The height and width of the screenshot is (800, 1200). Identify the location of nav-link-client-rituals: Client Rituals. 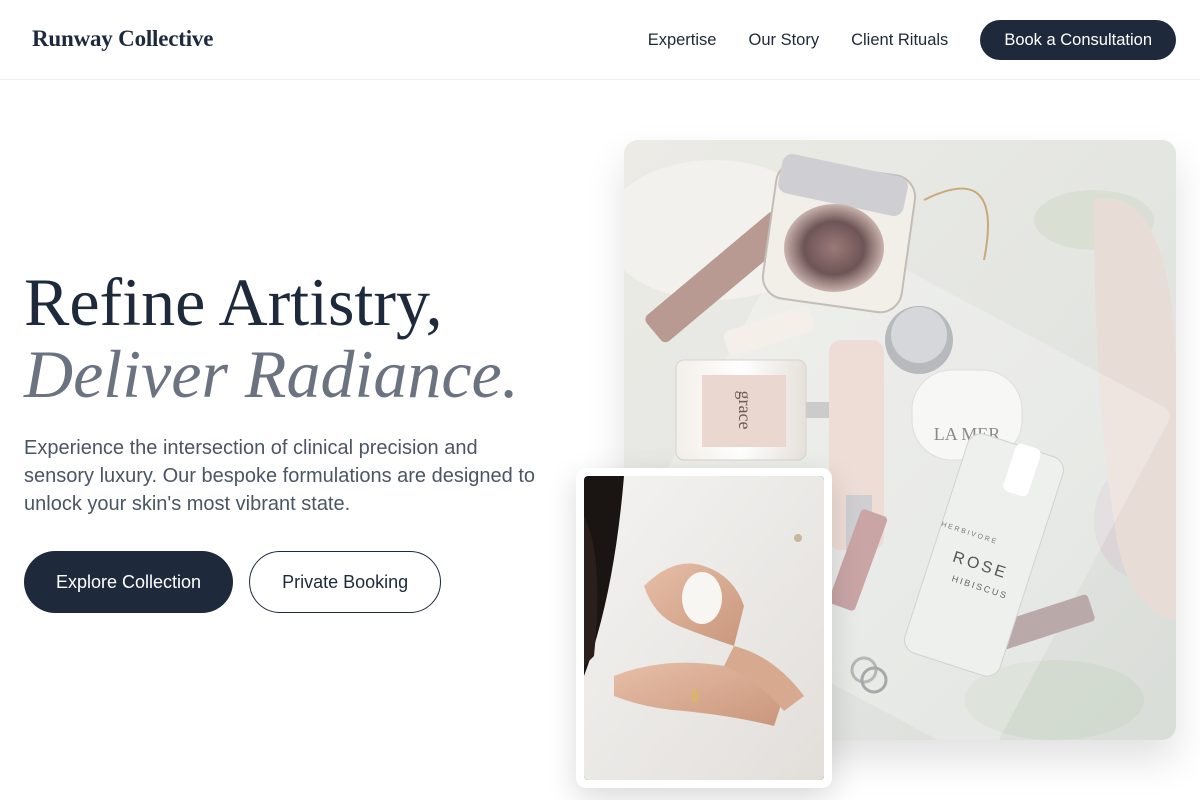
(899, 40).